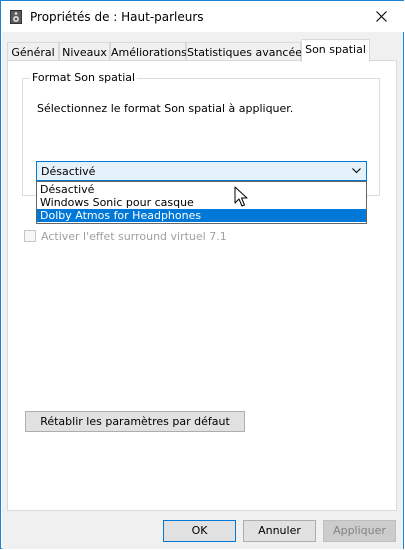 This screenshot has height=550, width=405. I want to click on surround-71-label: Activer l'effet surround virtuel 7.1, so click(134, 236).